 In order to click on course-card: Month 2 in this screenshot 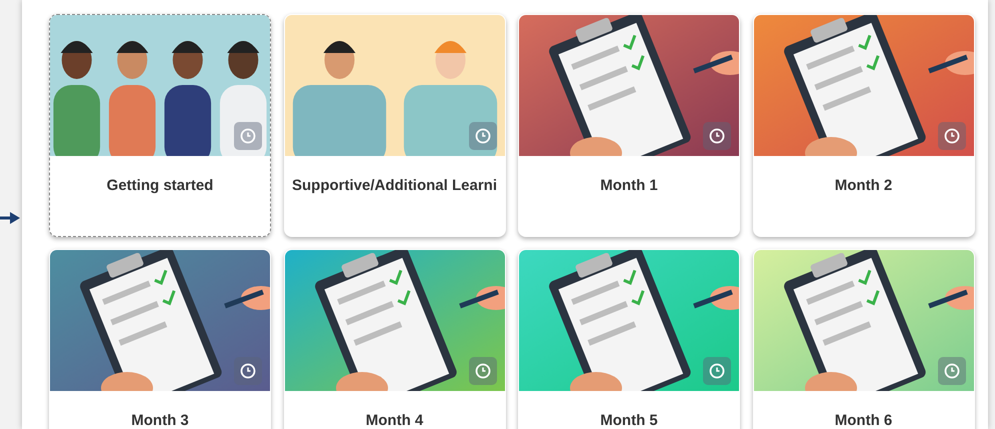, I will do `click(863, 125)`.